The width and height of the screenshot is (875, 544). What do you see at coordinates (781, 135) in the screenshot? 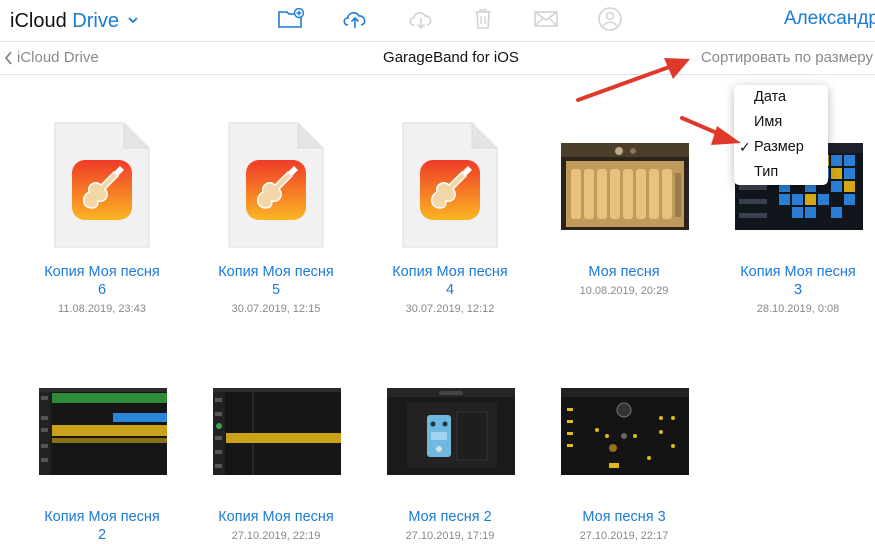
I see `sort-menu: Дата Имя ✓ Размер Тип` at bounding box center [781, 135].